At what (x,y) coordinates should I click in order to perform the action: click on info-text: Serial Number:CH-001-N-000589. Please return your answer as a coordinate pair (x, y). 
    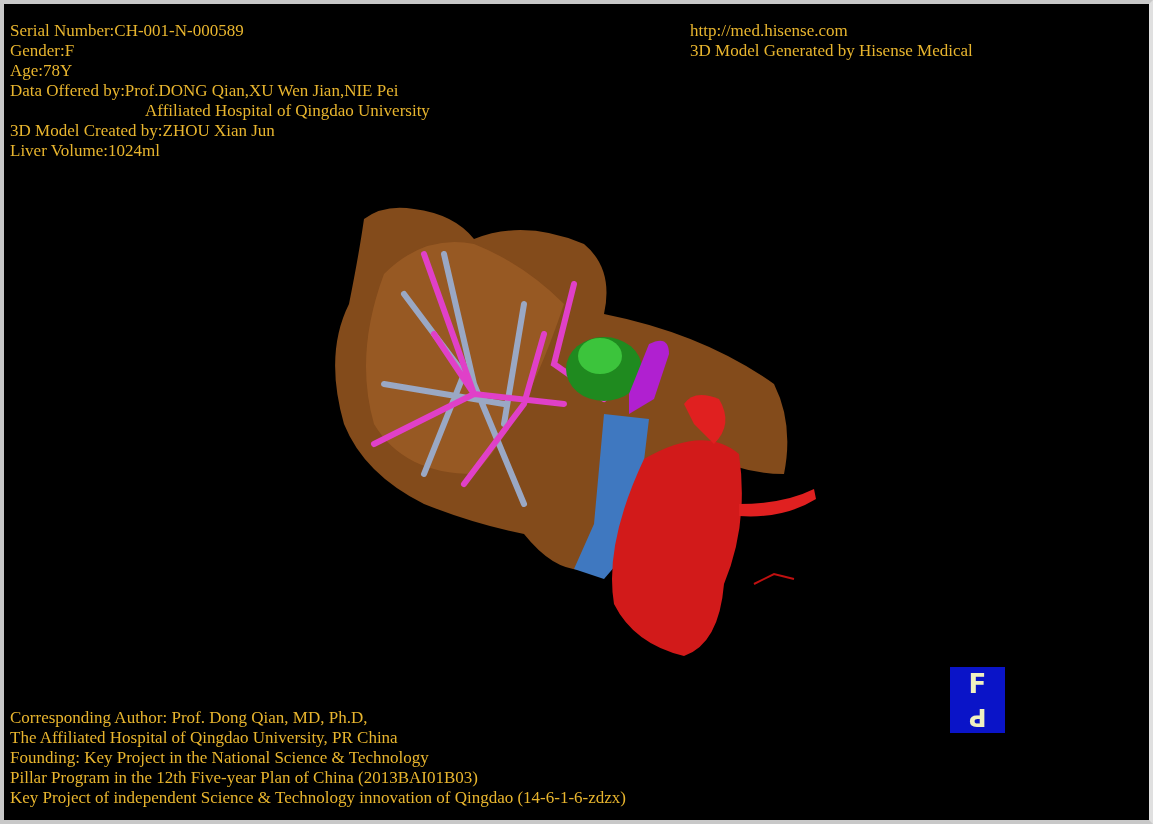
    Looking at the image, I should click on (127, 31).